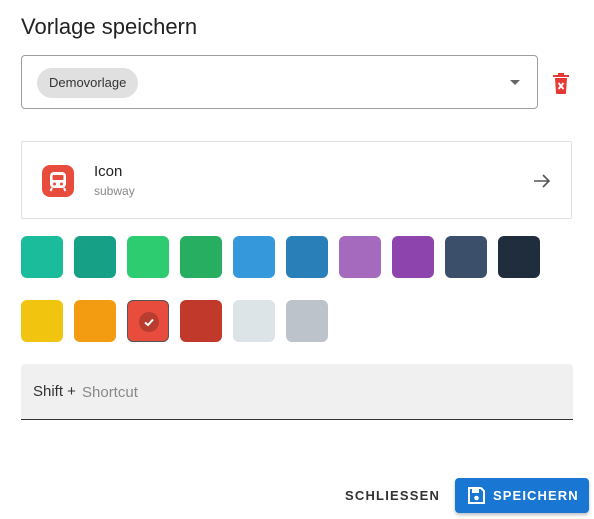  I want to click on save-button: SPEICHERN, so click(522, 495).